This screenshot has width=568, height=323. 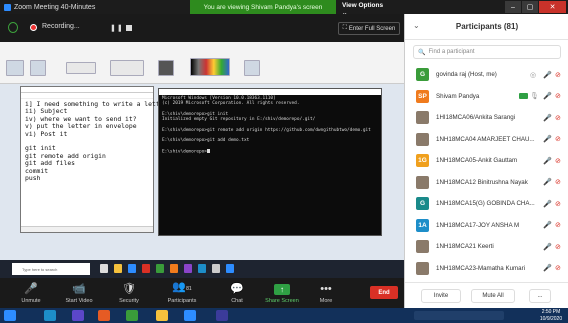 I want to click on media-icon, so click(x=104, y=315).